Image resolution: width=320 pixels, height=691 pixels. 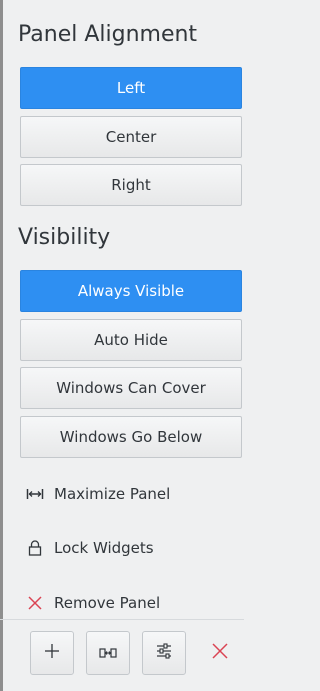 I want to click on remove-panel-button: Remove Panel, so click(x=93, y=603).